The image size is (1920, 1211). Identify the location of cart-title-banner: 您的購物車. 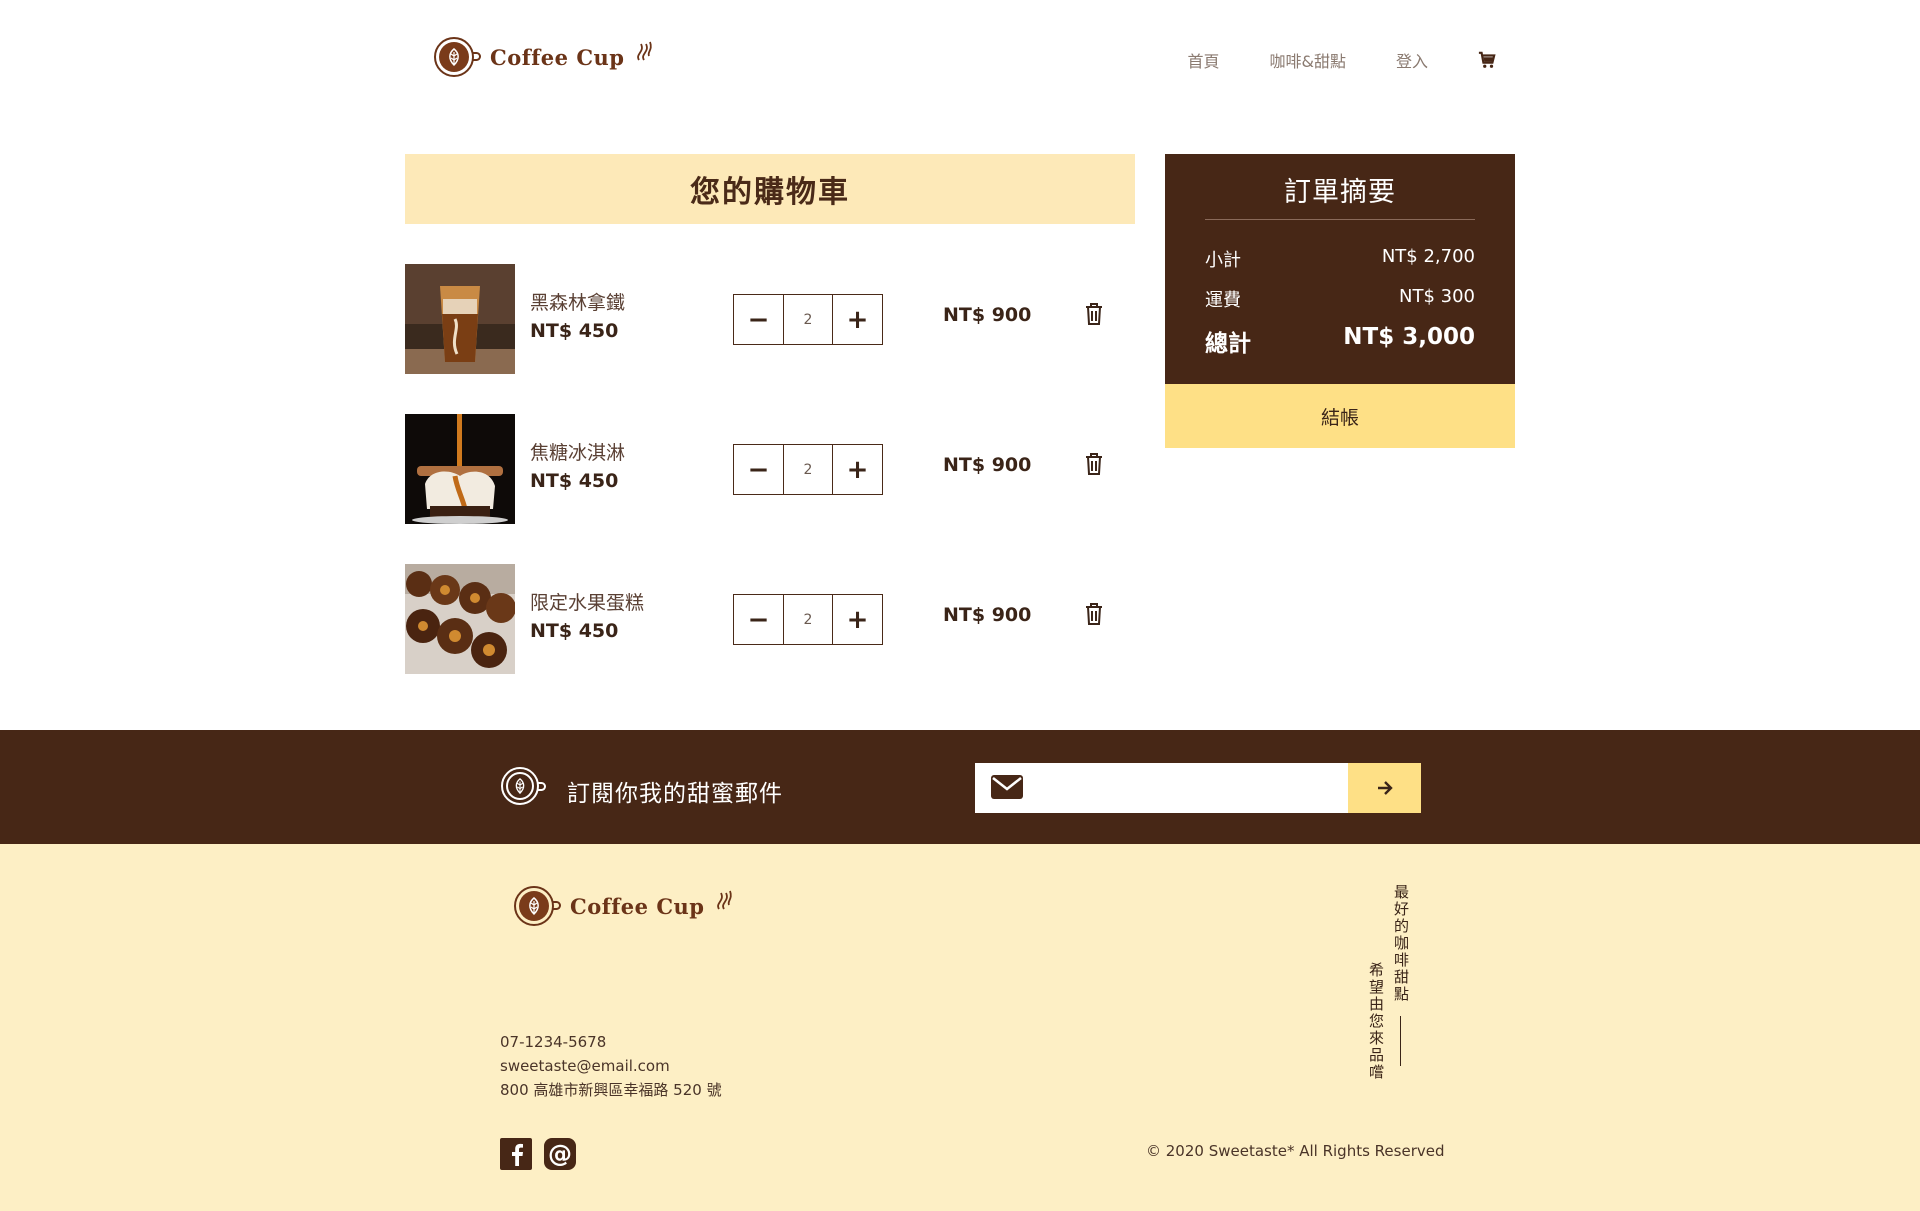
(770, 189).